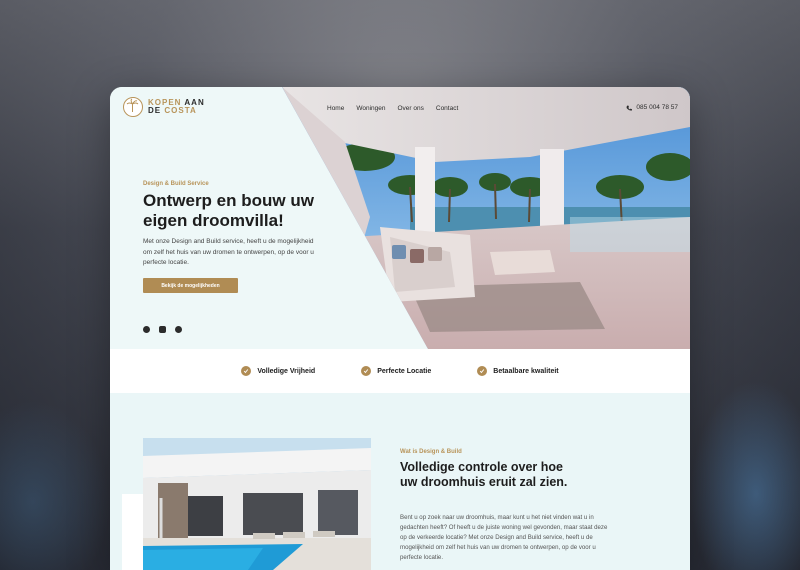 The image size is (800, 570). What do you see at coordinates (411, 108) in the screenshot?
I see `nav-item-over-ons: Over ons` at bounding box center [411, 108].